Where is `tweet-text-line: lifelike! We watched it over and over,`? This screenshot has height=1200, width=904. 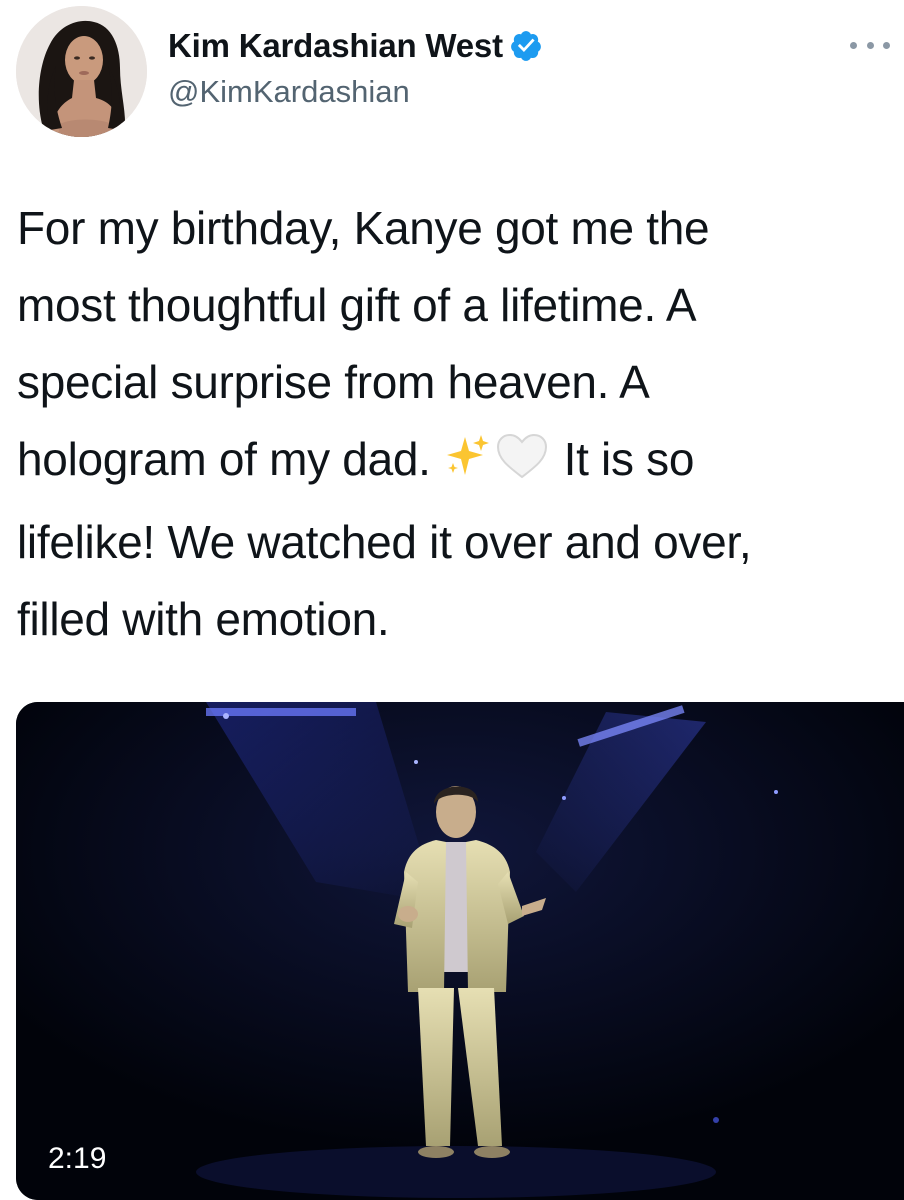
tweet-text-line: lifelike! We watched it over and over, is located at coordinates (384, 542).